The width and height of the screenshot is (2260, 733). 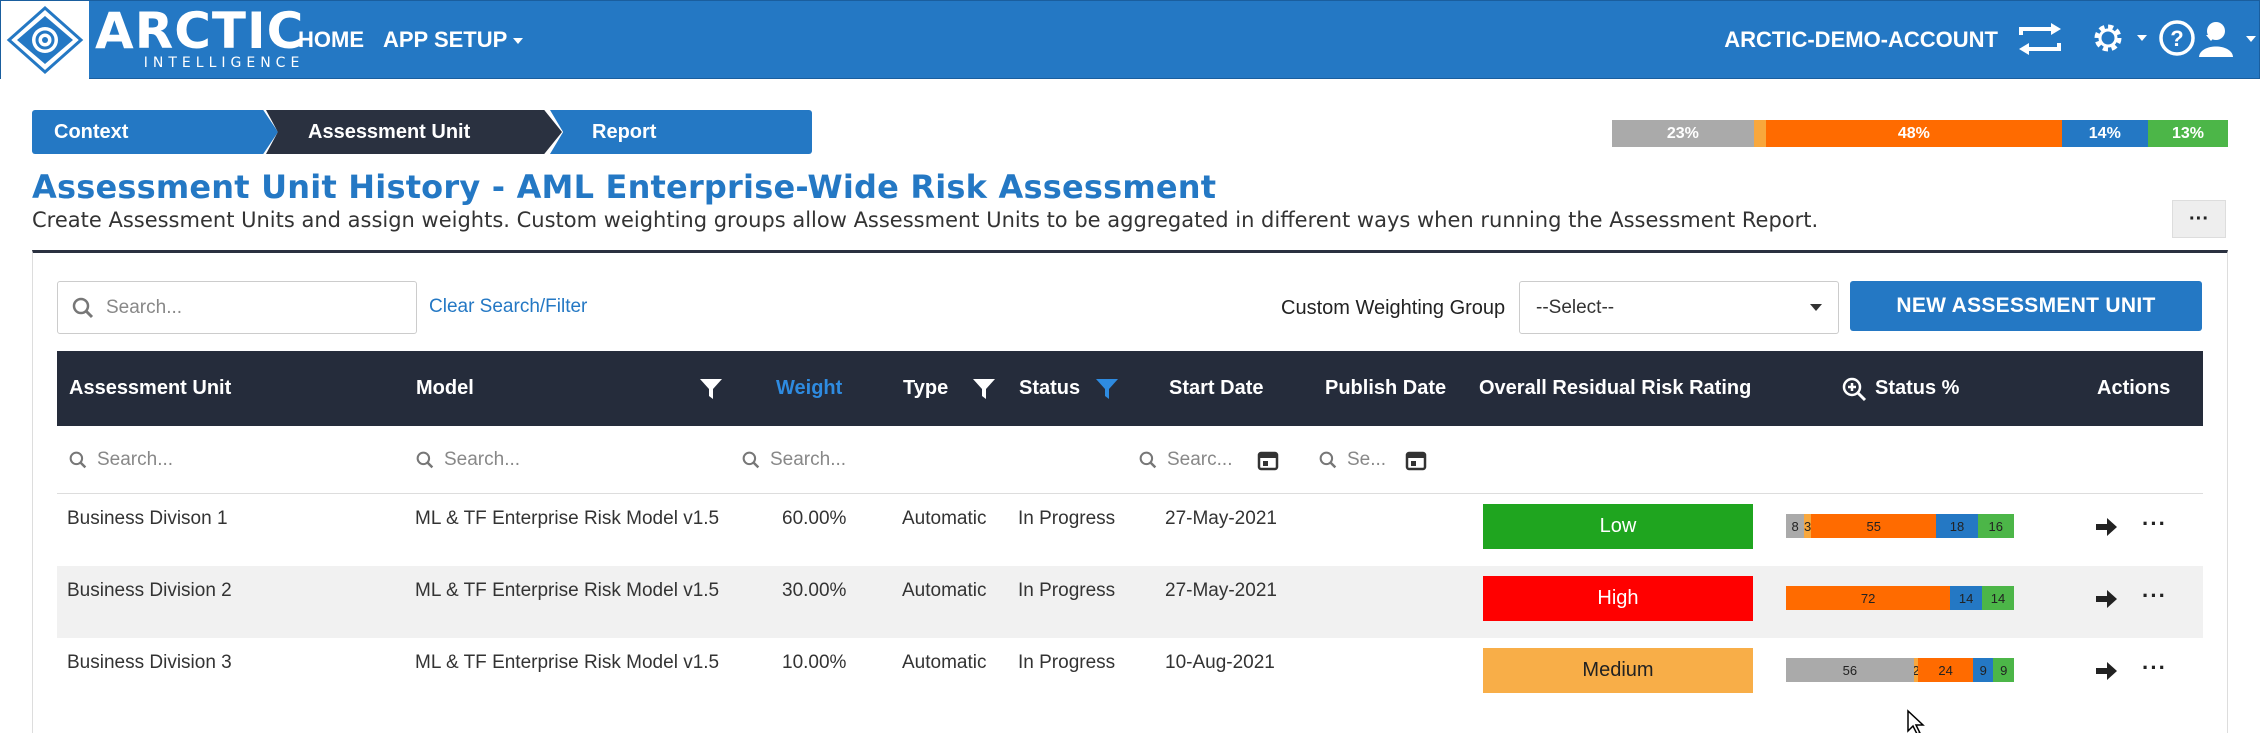 I want to click on more-options-button: ···, so click(x=2199, y=219).